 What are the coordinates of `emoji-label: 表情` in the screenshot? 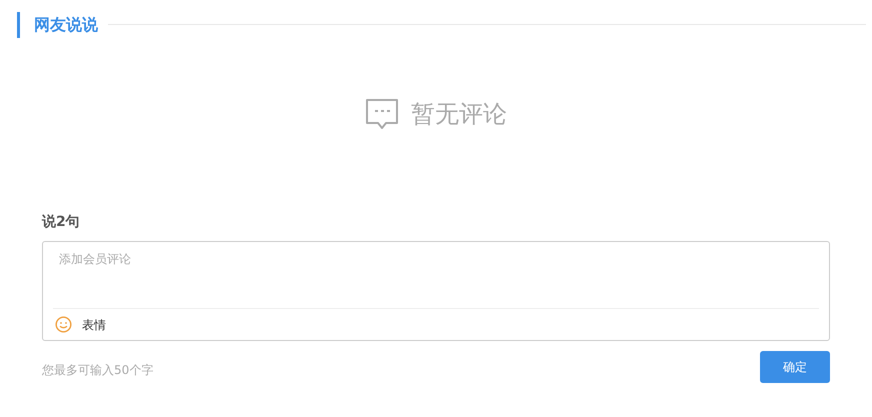 It's located at (94, 325).